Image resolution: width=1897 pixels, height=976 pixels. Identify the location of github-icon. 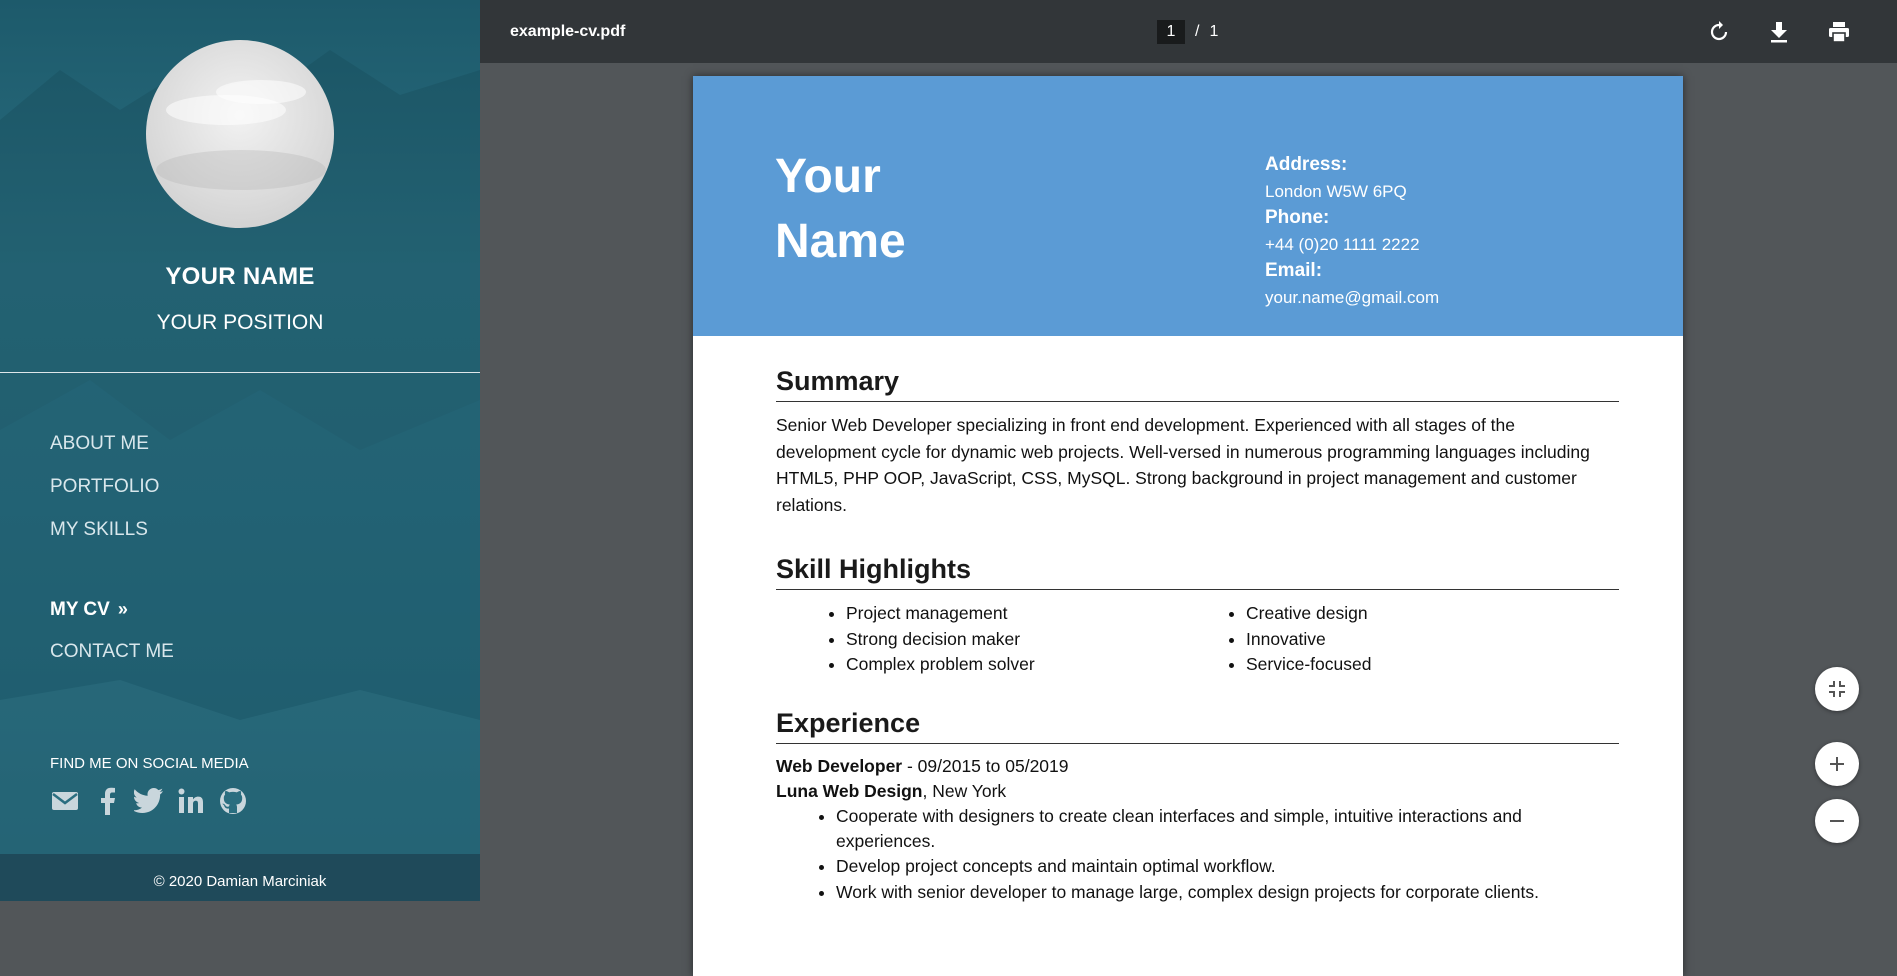
(233, 801).